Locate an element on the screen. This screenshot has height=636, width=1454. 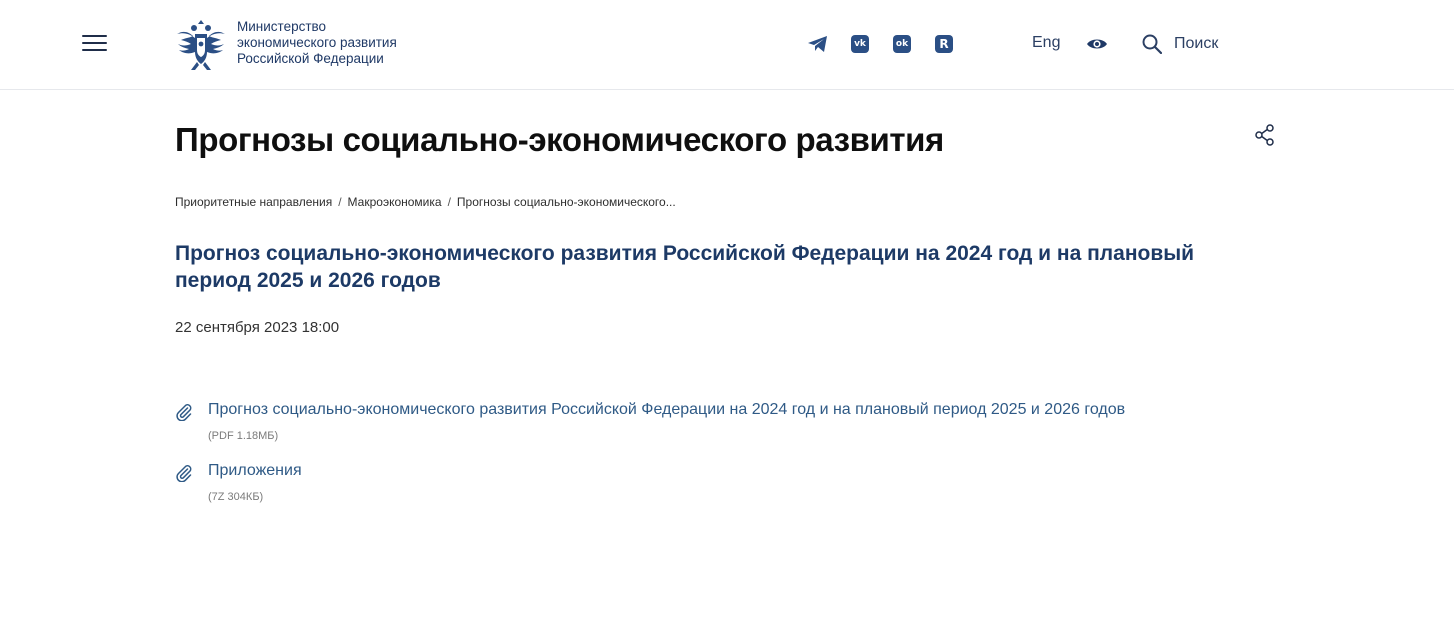
document-date: 22 сентября 2023 18:00 is located at coordinates (257, 327).